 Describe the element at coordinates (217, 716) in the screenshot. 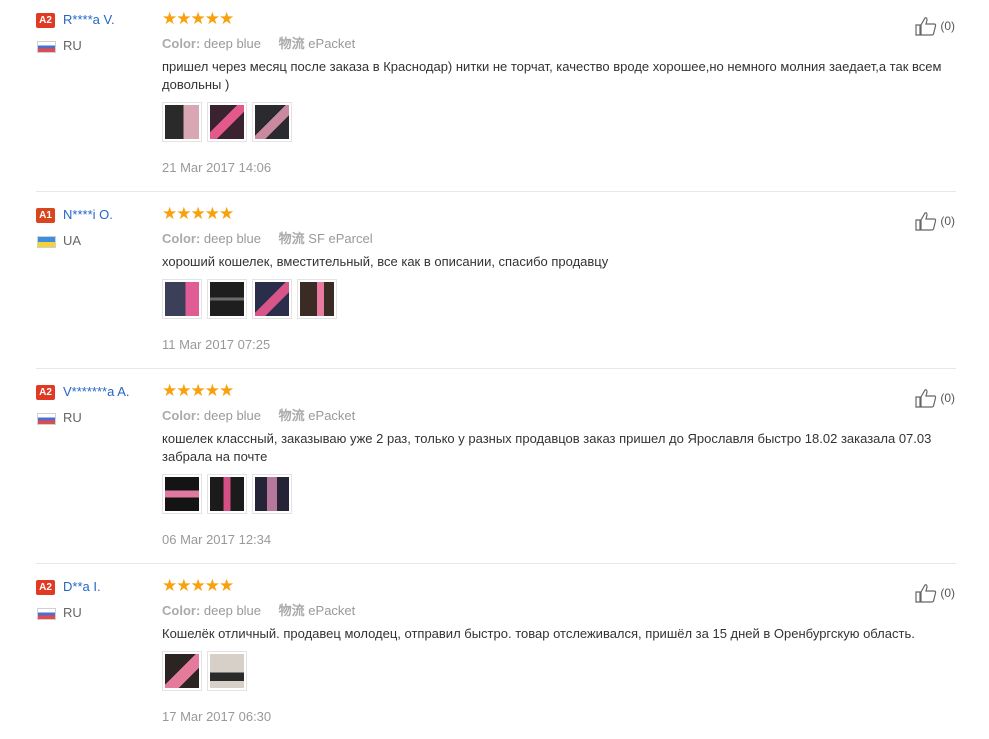

I see `review-date: 17 Mar 2017 06:30` at that location.